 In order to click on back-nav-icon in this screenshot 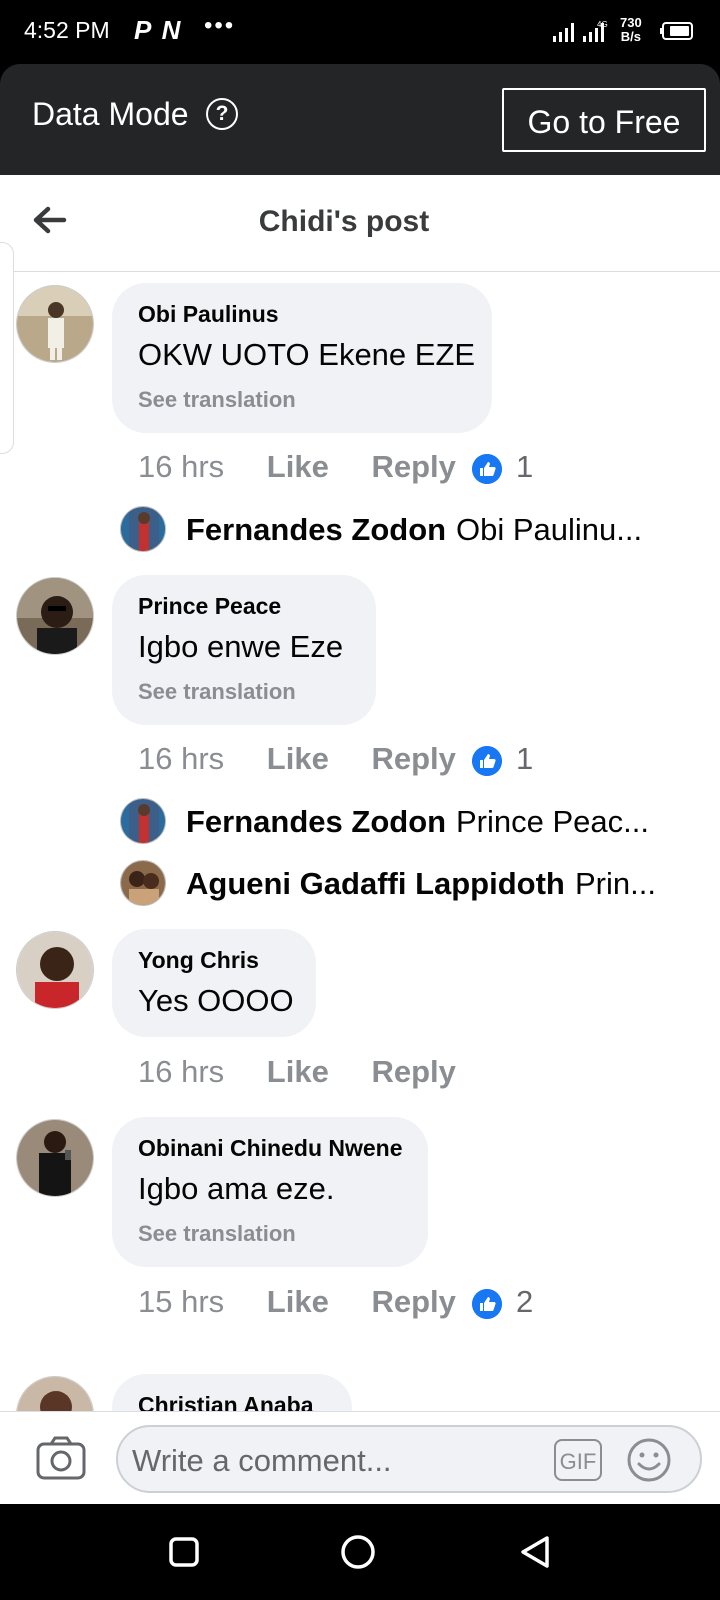, I will do `click(535, 1552)`.